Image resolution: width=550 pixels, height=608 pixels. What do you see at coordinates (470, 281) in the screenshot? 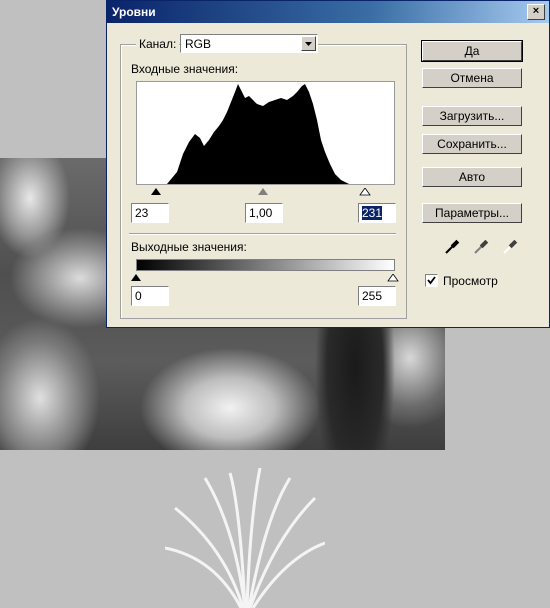
I see `preview-label: Просмотр` at bounding box center [470, 281].